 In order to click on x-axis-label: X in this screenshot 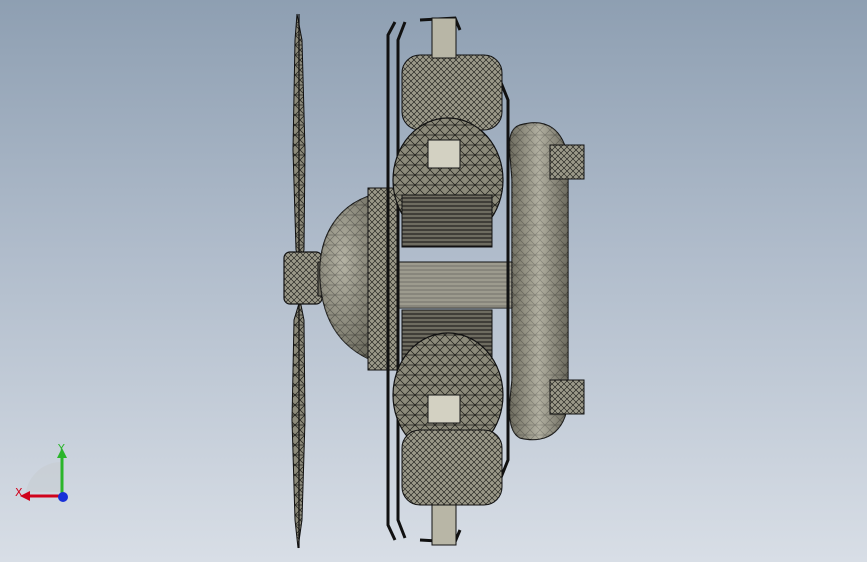, I will do `click(19, 492)`.